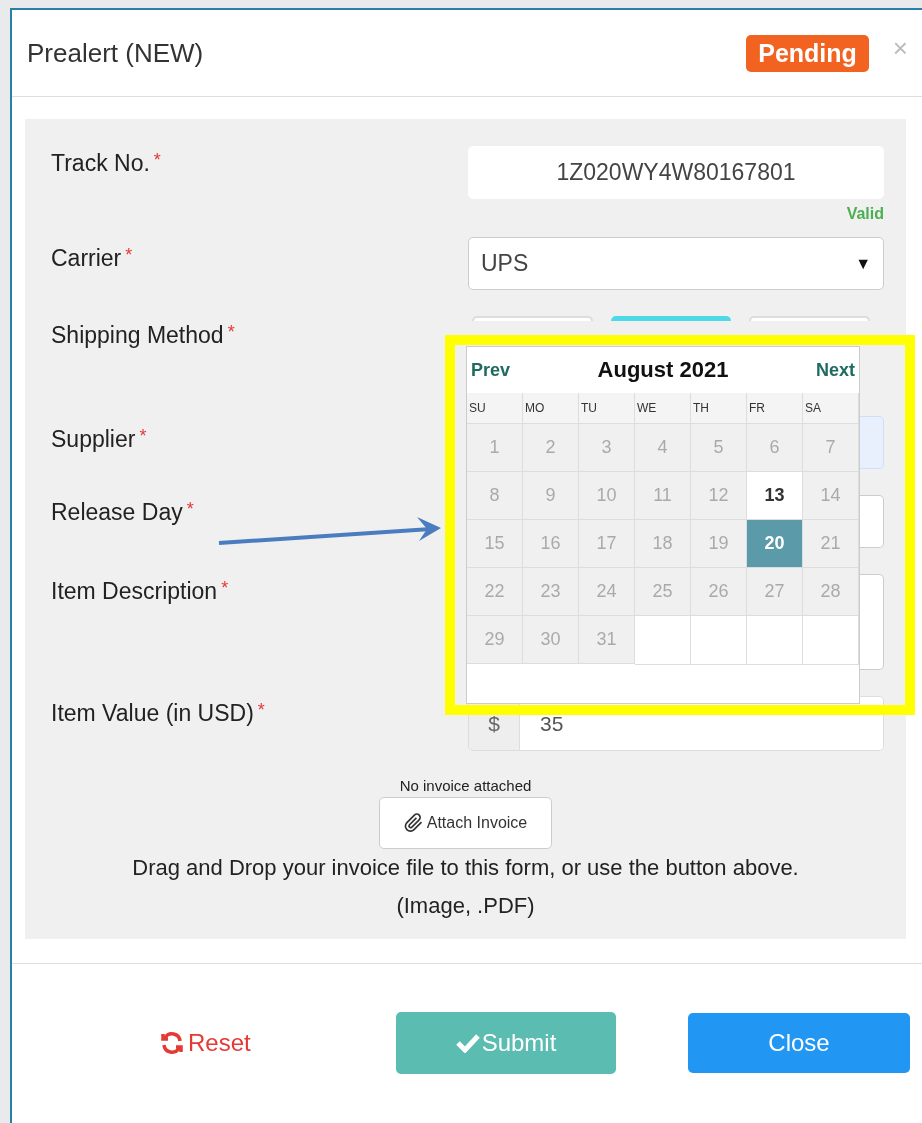 The image size is (922, 1123). What do you see at coordinates (465, 823) in the screenshot?
I see `attach-invoice-button: Attach Invoice` at bounding box center [465, 823].